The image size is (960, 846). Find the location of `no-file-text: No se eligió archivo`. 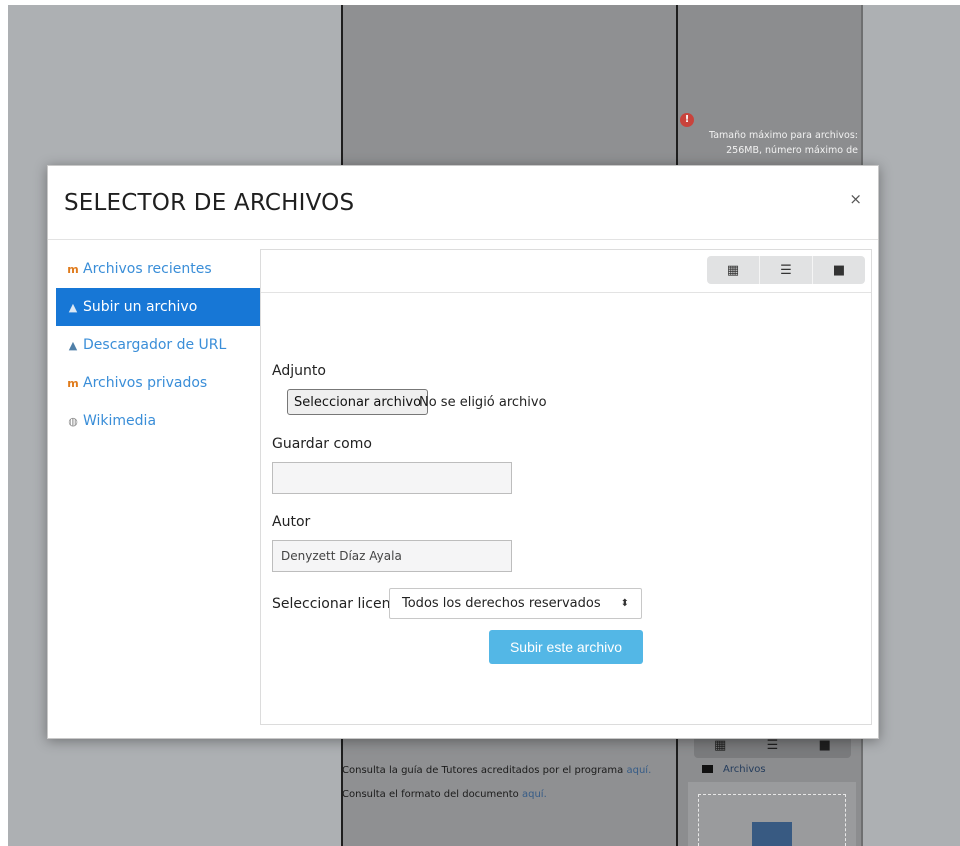

no-file-text: No se eligió archivo is located at coordinates (483, 402).